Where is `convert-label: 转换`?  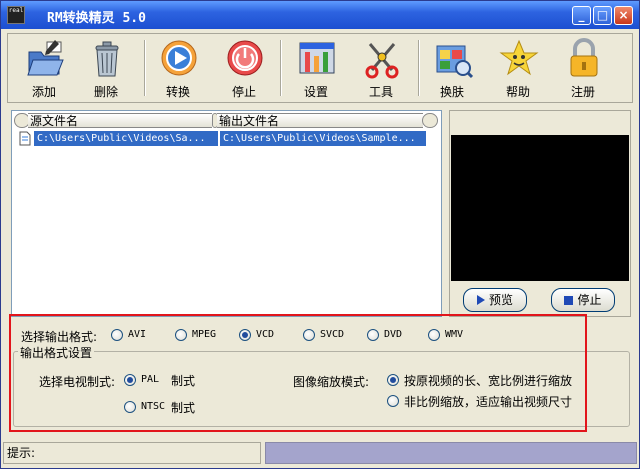
convert-label: 转换 is located at coordinates (177, 92).